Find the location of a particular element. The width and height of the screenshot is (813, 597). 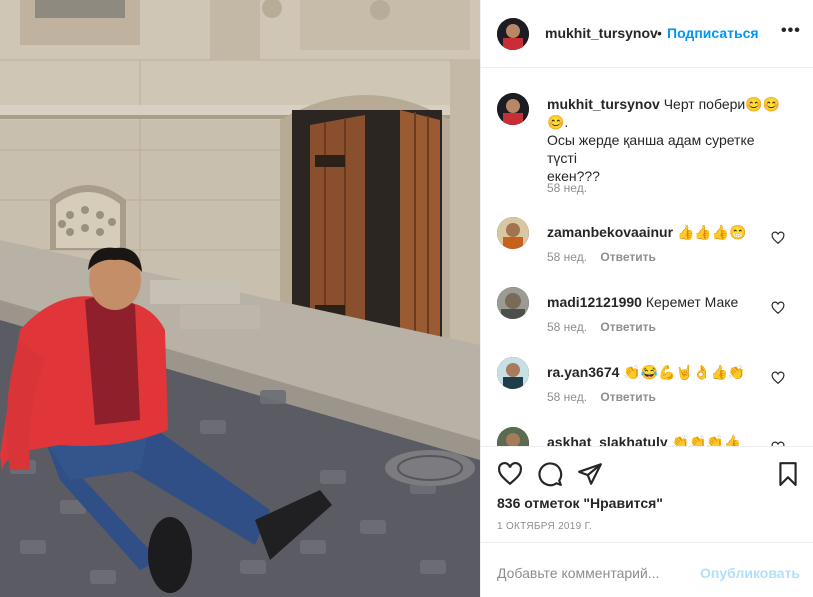

author-username: mukhit_tursynov is located at coordinates (601, 33).